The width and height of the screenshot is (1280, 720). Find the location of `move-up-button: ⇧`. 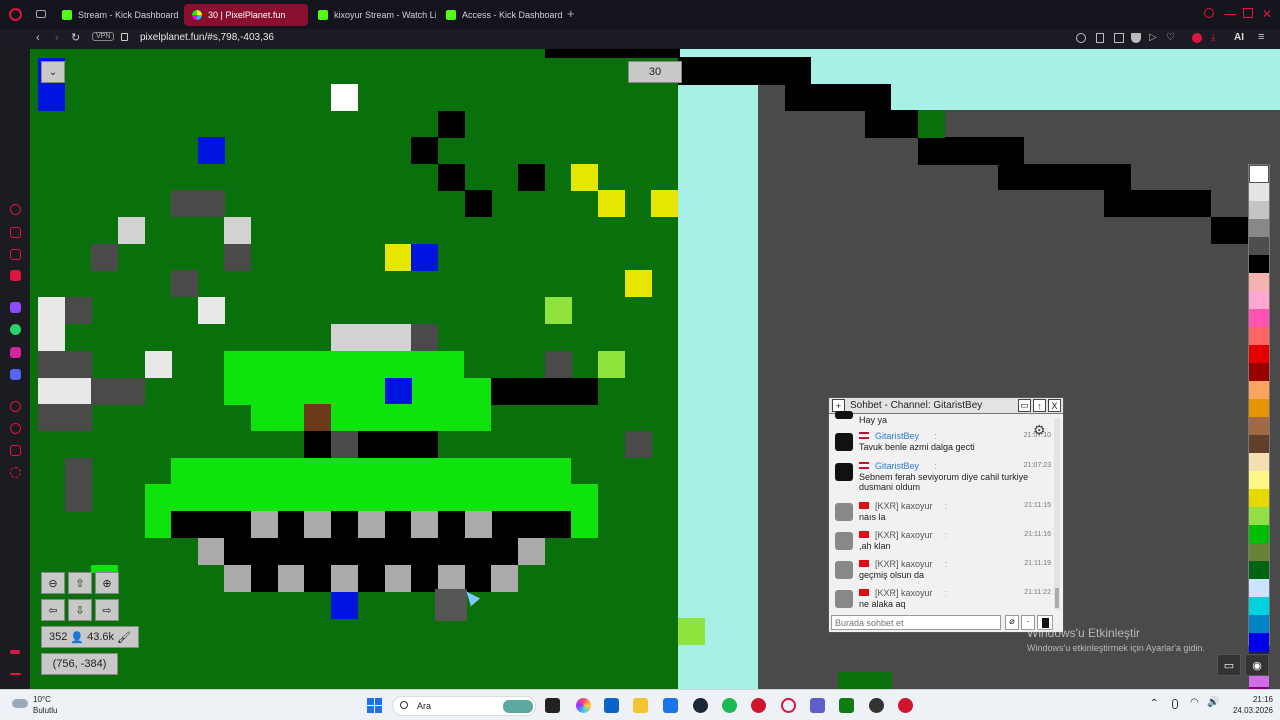

move-up-button: ⇧ is located at coordinates (80, 583).